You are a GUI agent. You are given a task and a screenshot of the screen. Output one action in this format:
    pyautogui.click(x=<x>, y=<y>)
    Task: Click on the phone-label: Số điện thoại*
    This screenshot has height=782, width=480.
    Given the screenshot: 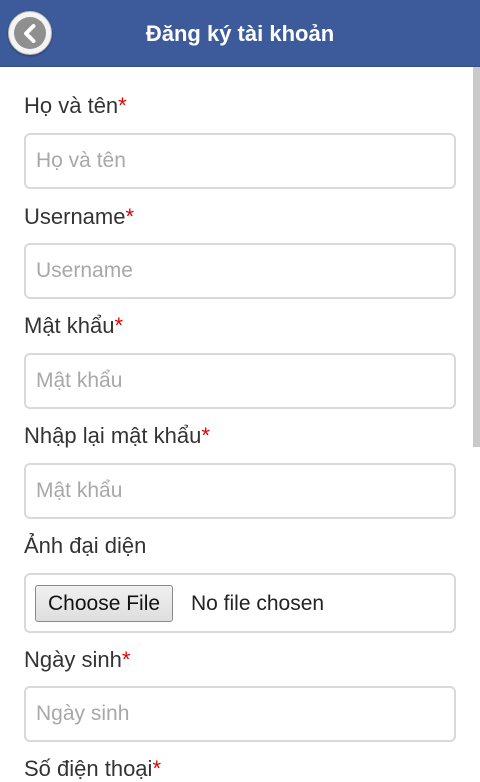 What is the action you would take?
    pyautogui.click(x=92, y=768)
    